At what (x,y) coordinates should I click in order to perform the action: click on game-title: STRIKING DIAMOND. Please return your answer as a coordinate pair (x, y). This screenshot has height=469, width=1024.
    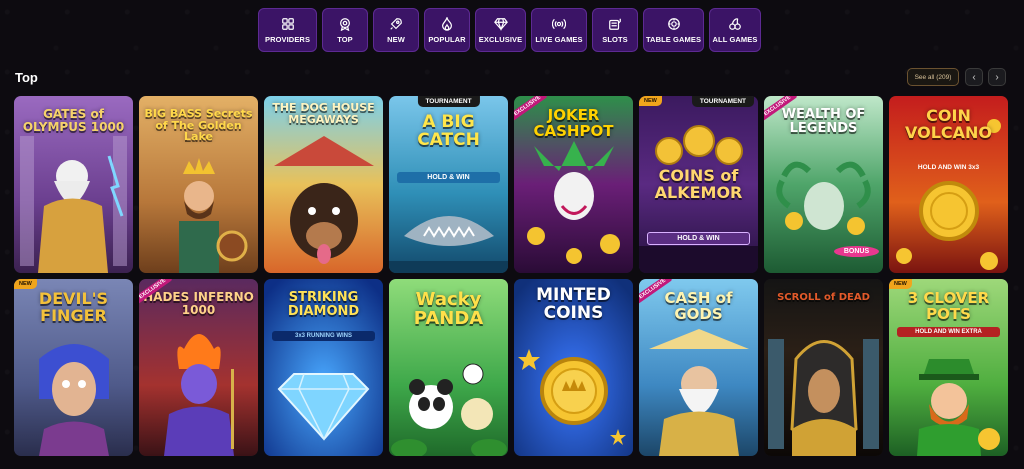
    Looking at the image, I should click on (323, 304).